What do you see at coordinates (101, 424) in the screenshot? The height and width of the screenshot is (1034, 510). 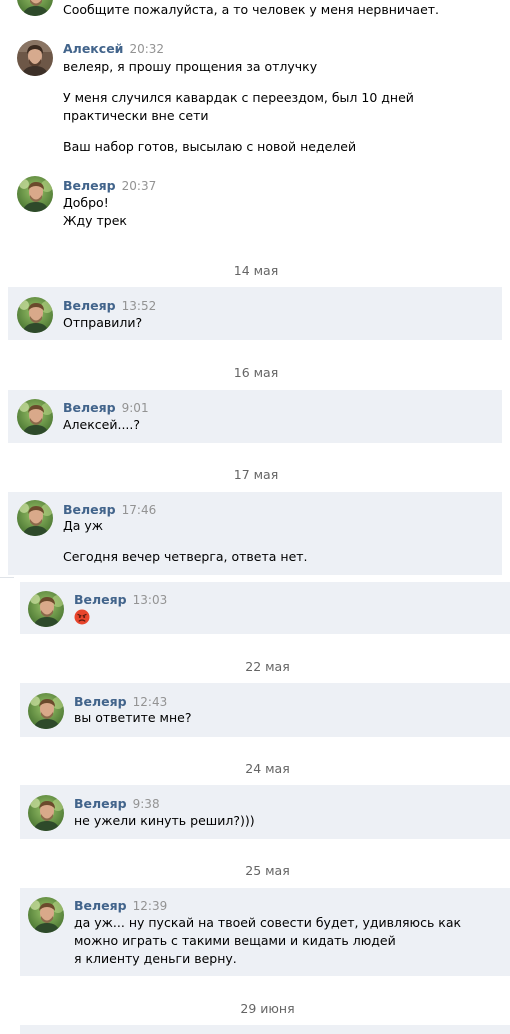 I see `message-text: Алексей....?` at bounding box center [101, 424].